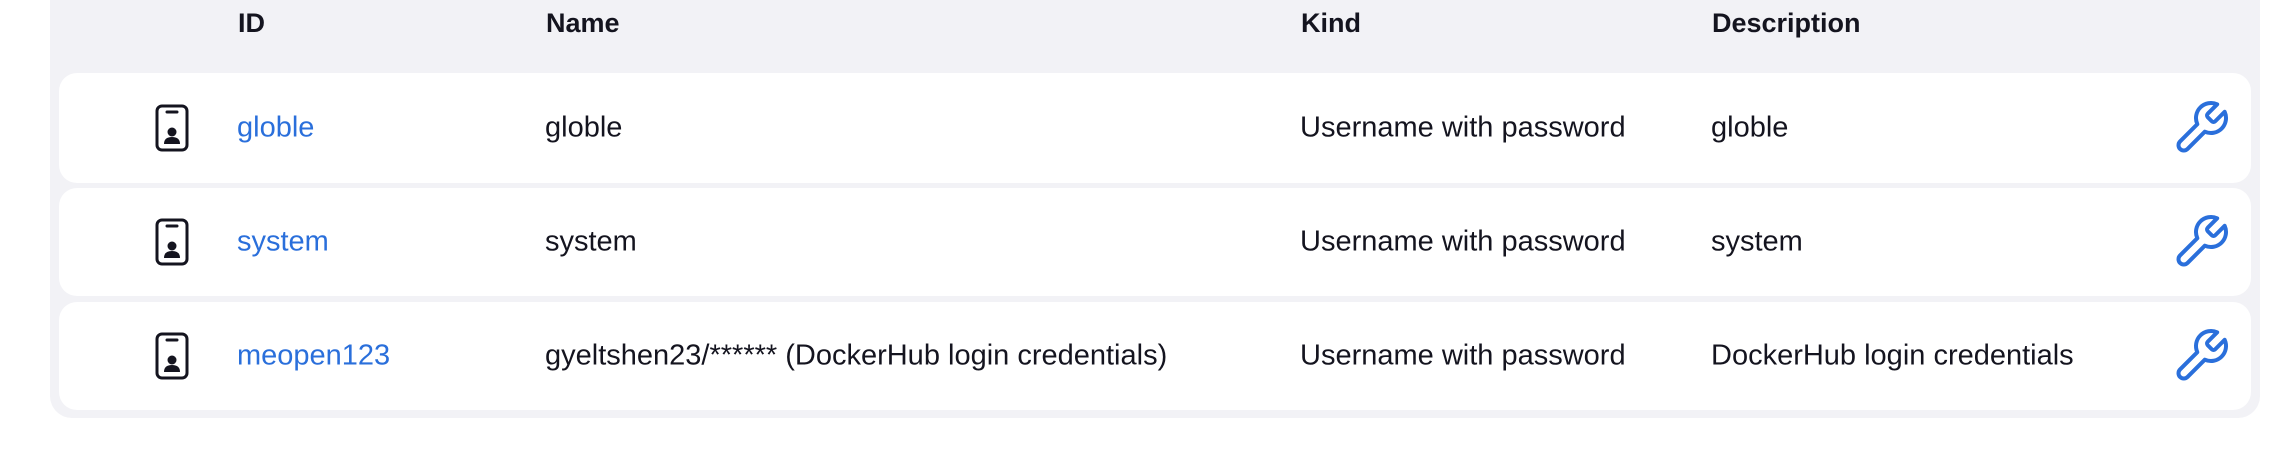  What do you see at coordinates (1786, 23) in the screenshot?
I see `header-description: Description` at bounding box center [1786, 23].